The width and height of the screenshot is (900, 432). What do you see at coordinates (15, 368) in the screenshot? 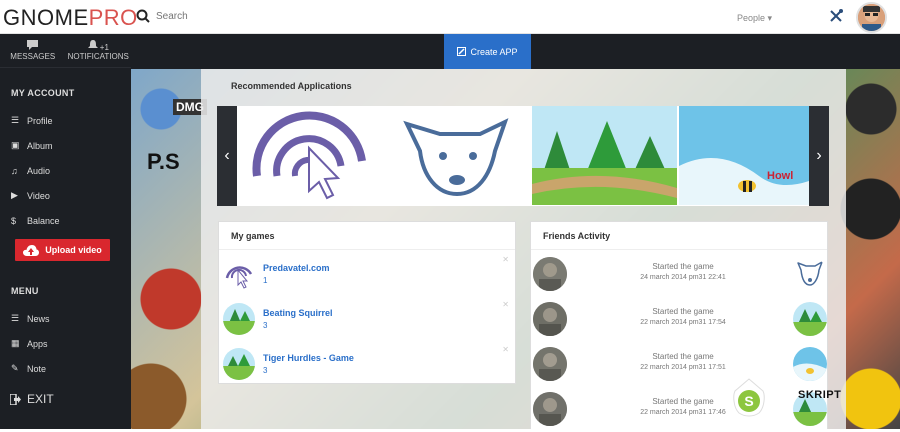
I see `pencil-icon: ✎` at bounding box center [15, 368].